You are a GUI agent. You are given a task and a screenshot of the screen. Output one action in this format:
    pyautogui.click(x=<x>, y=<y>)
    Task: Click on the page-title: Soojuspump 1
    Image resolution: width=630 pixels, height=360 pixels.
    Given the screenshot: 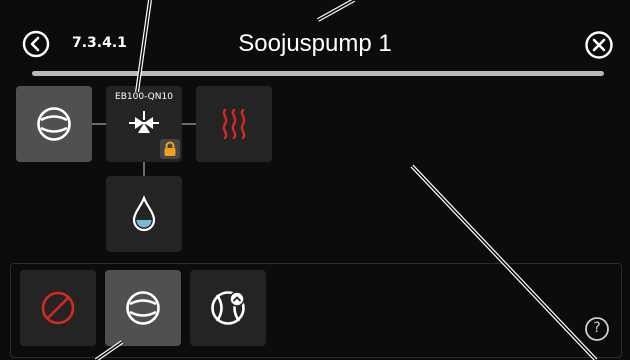 What is the action you would take?
    pyautogui.click(x=315, y=43)
    